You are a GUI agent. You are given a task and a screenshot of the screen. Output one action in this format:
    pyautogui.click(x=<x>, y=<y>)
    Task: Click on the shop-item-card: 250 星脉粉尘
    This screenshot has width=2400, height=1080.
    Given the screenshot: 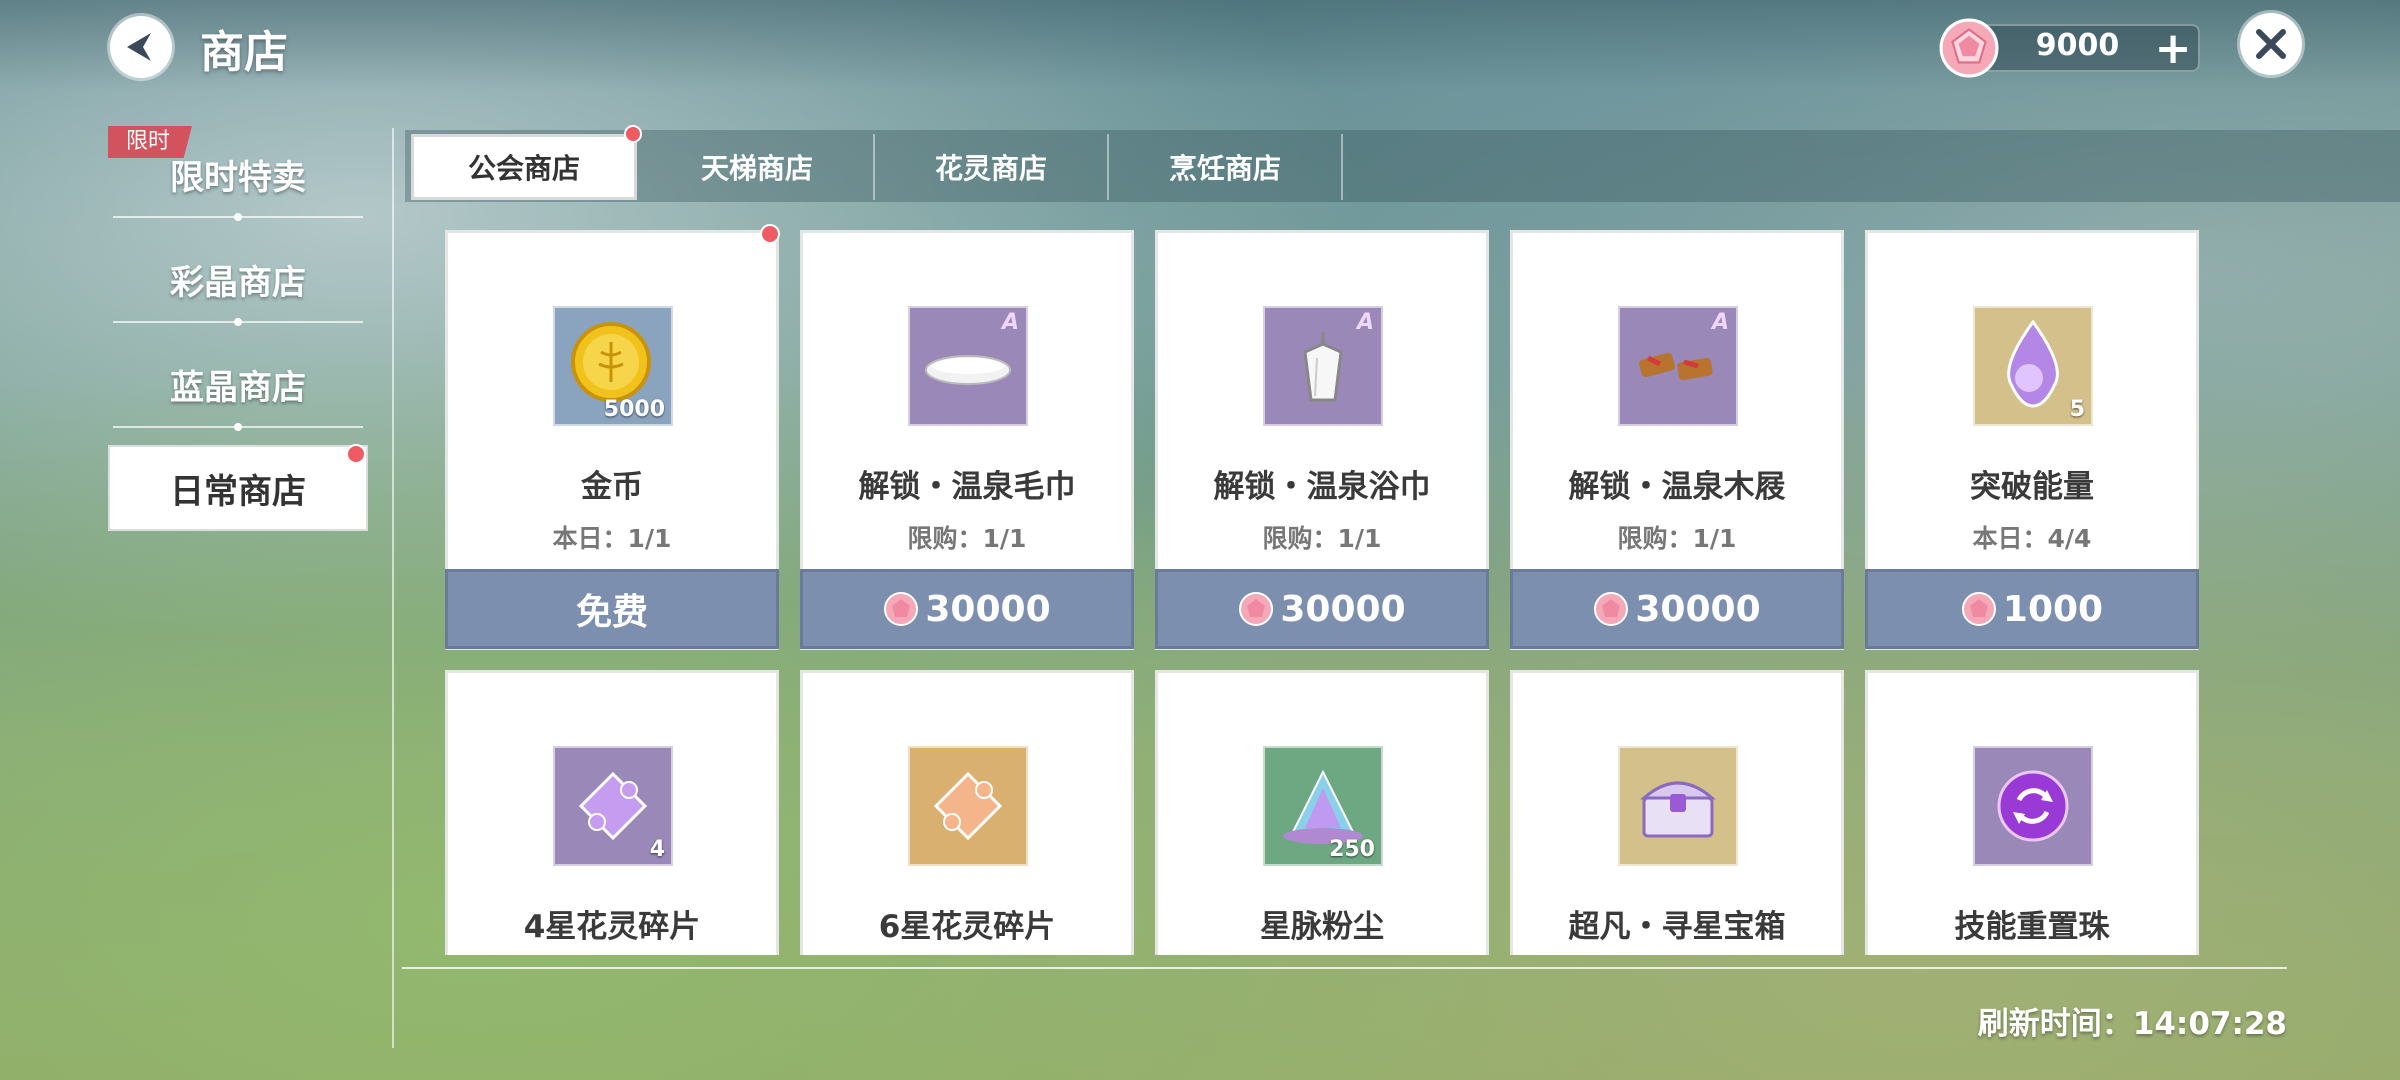 What is the action you would take?
    pyautogui.click(x=1322, y=812)
    